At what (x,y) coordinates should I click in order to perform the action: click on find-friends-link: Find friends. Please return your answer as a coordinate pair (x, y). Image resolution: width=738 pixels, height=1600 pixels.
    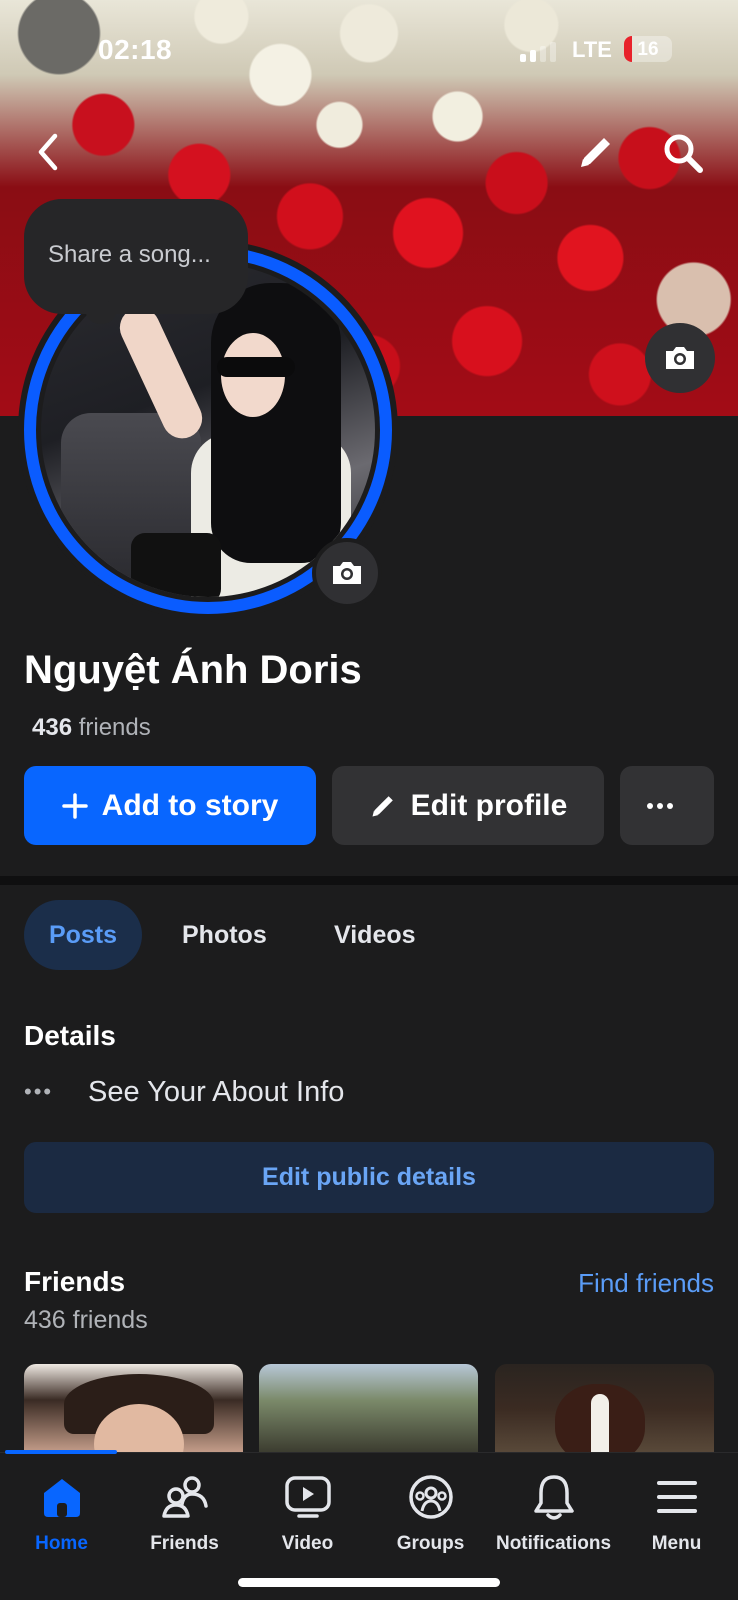
    Looking at the image, I should click on (646, 1283).